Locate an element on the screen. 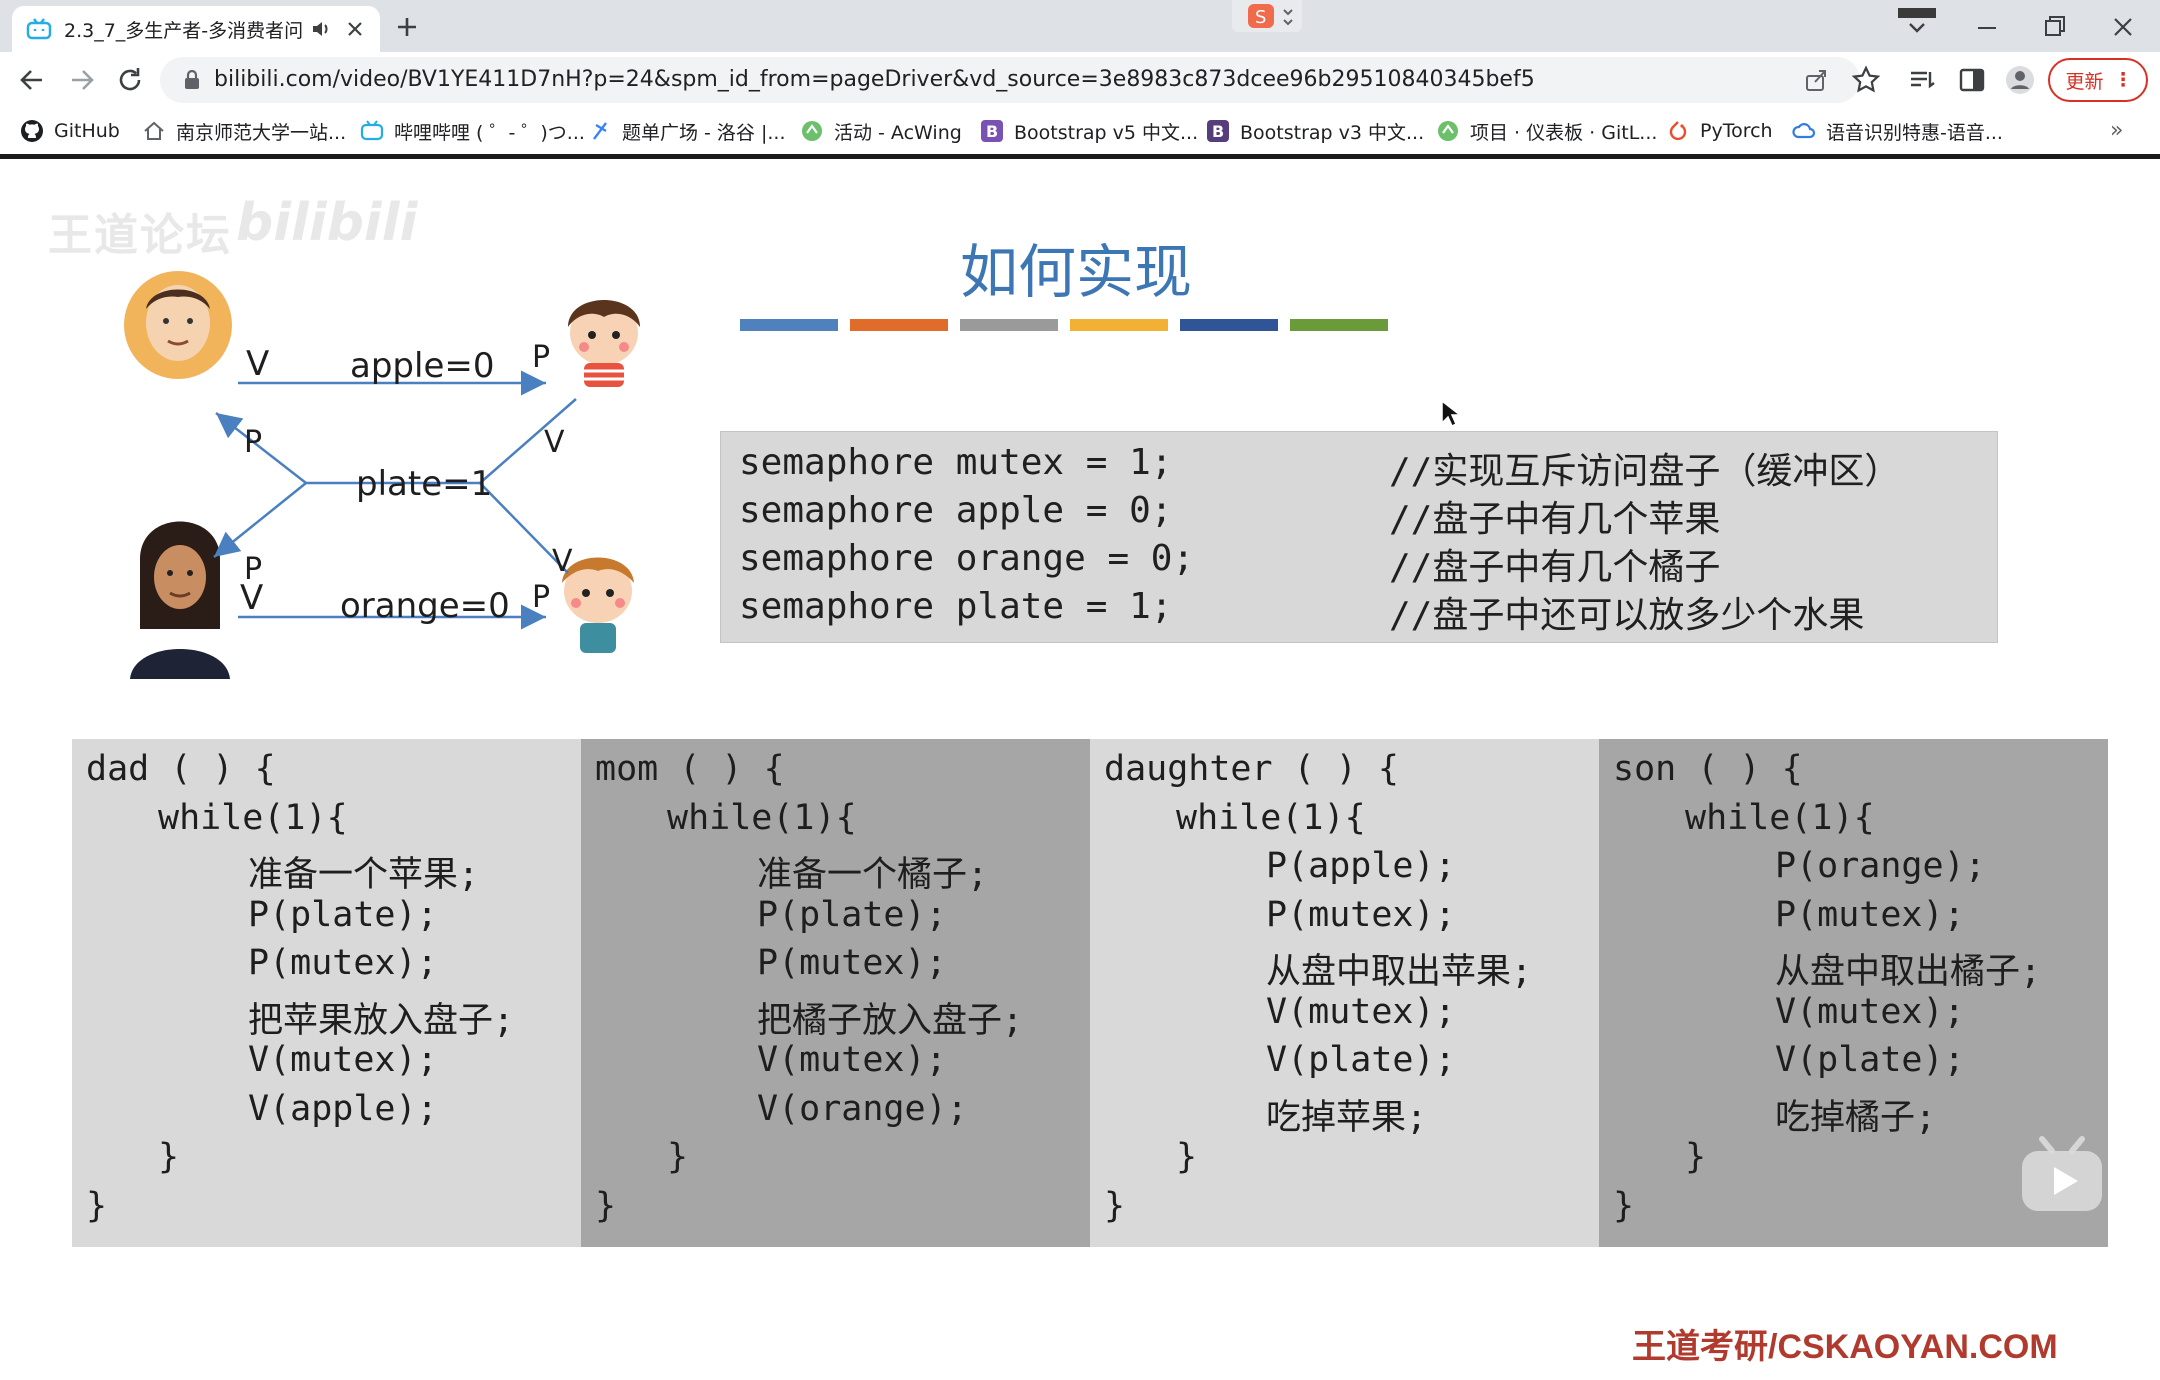 This screenshot has height=1380, width=2160. restore-icon is located at coordinates (2055, 27).